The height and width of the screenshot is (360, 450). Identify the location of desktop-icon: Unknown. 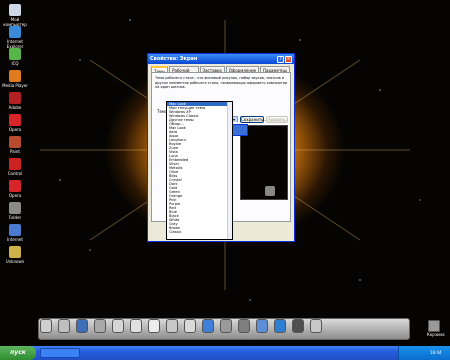
(15, 255).